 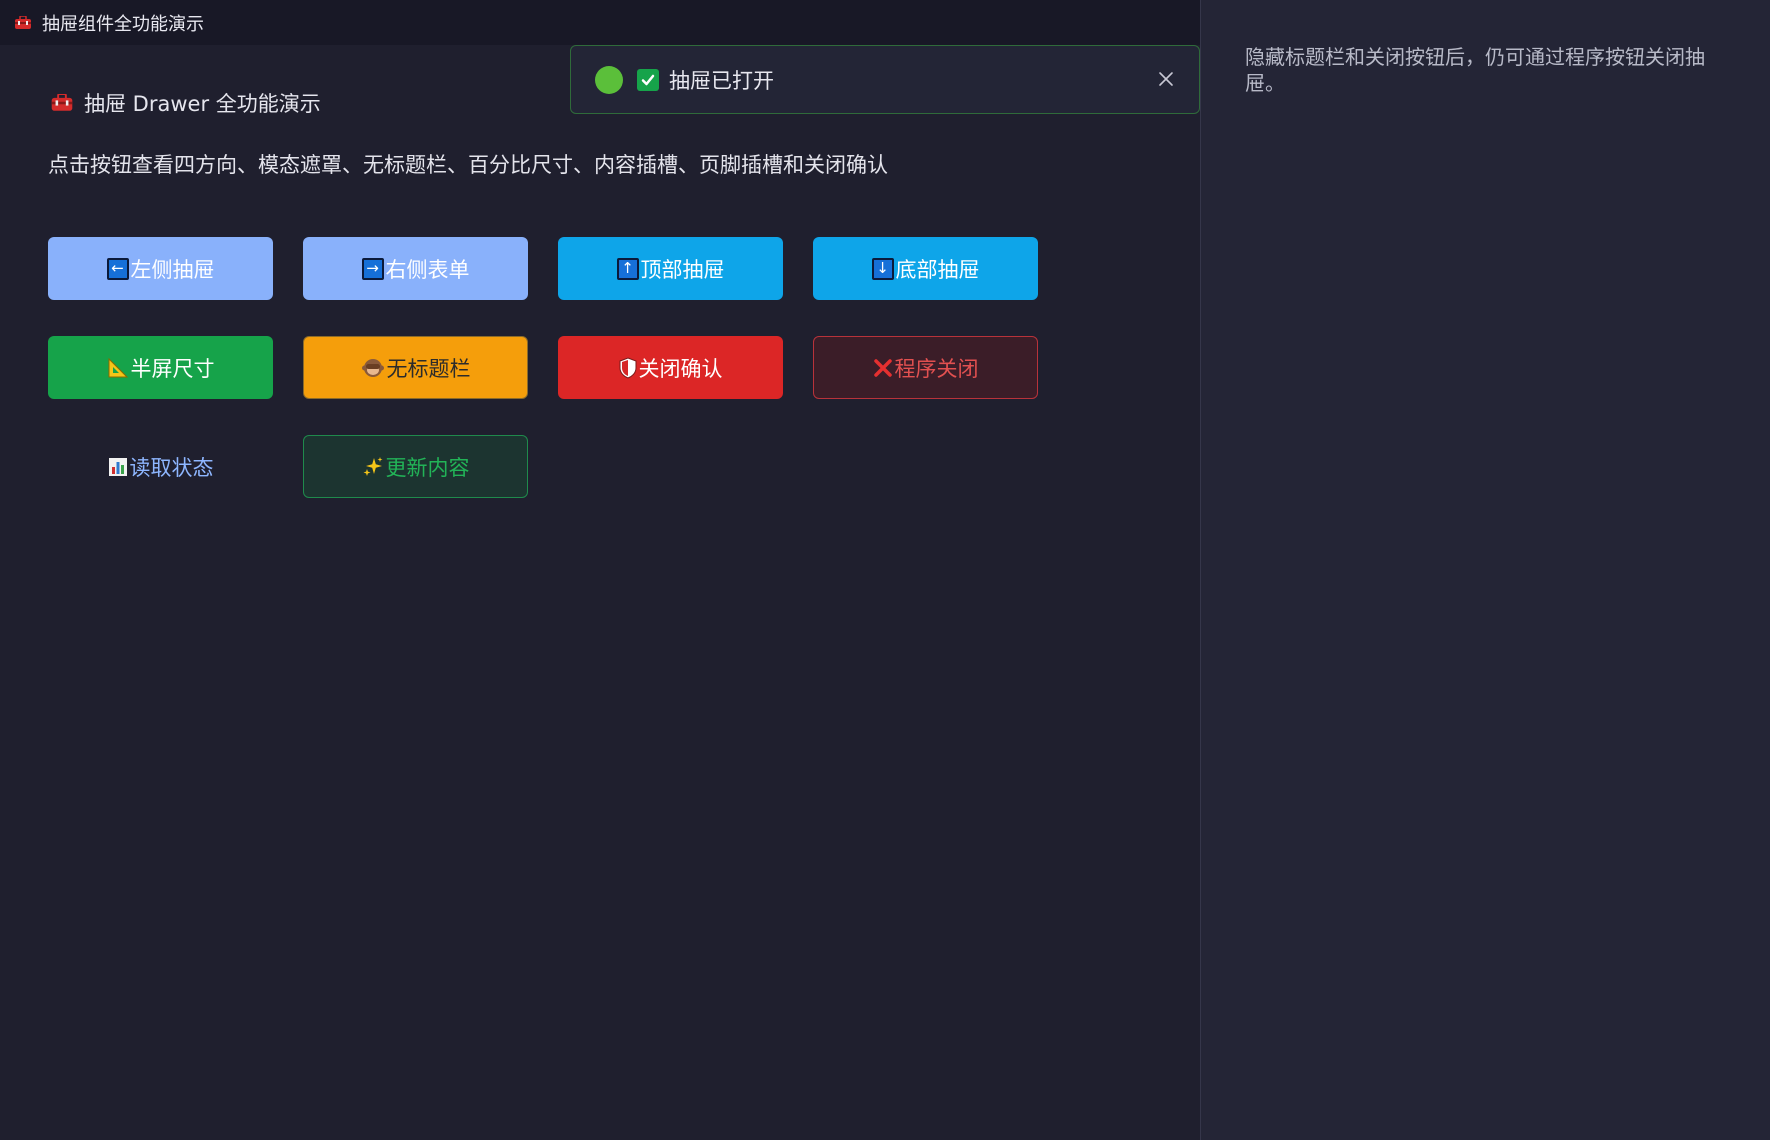 What do you see at coordinates (123, 24) in the screenshot?
I see `window-title: 抽屉组件全功能演示` at bounding box center [123, 24].